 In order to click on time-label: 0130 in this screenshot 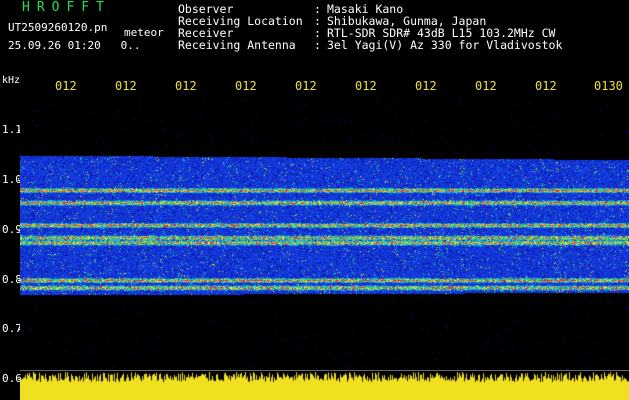, I will do `click(608, 86)`.